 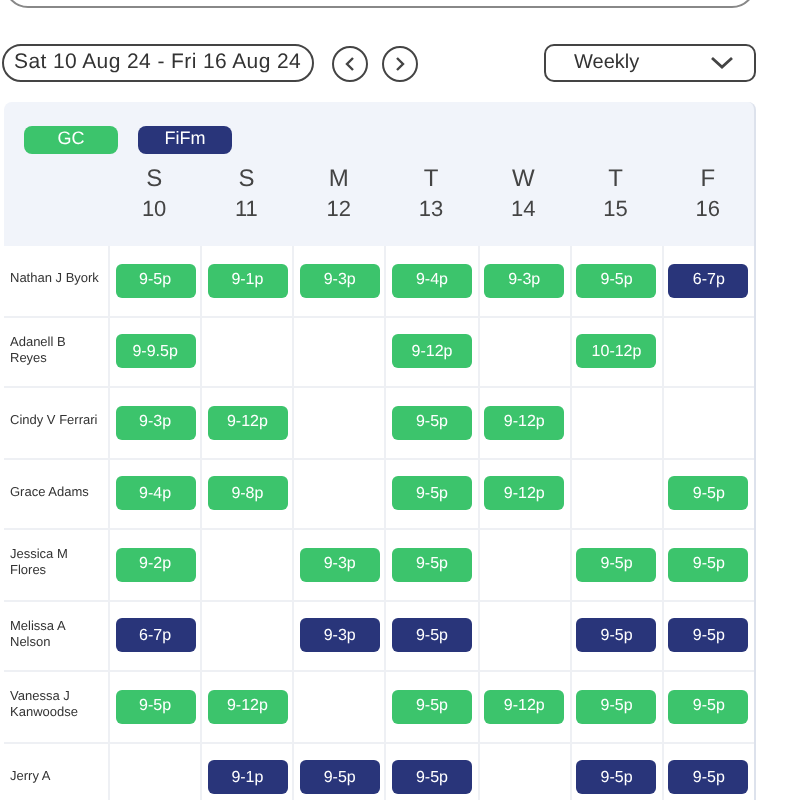 I want to click on day-letter: F, so click(x=708, y=178).